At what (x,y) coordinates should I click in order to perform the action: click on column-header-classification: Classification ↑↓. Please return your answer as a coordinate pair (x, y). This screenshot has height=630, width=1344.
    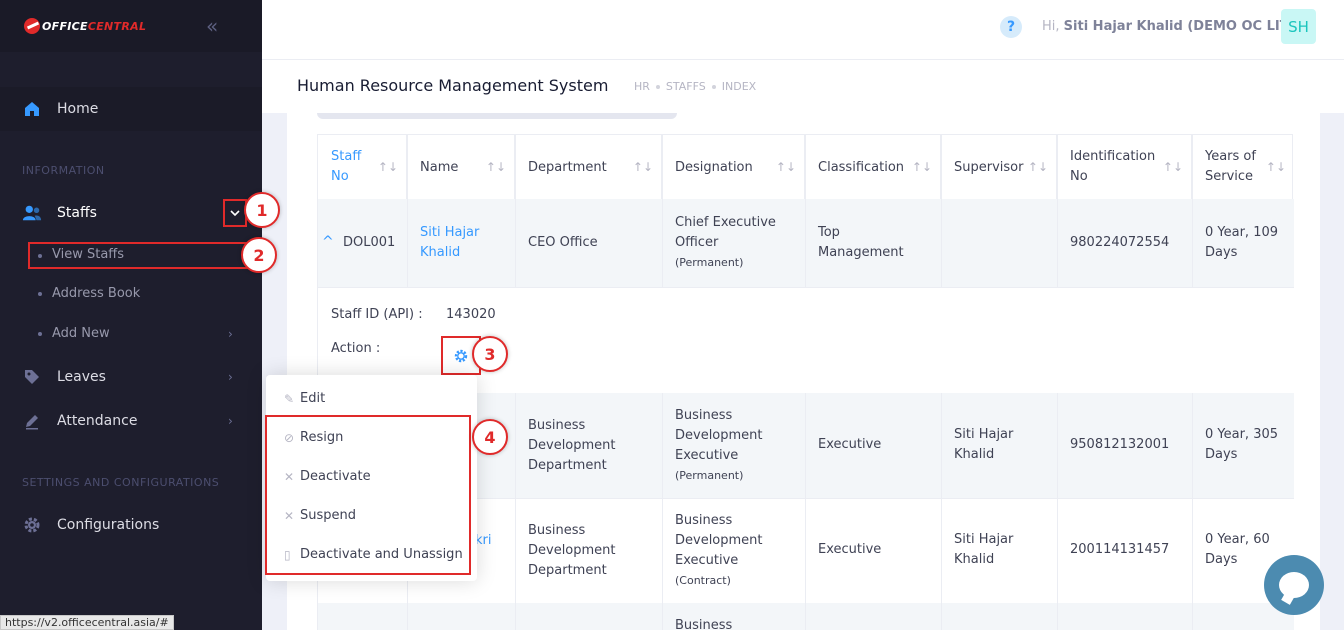
    Looking at the image, I should click on (873, 167).